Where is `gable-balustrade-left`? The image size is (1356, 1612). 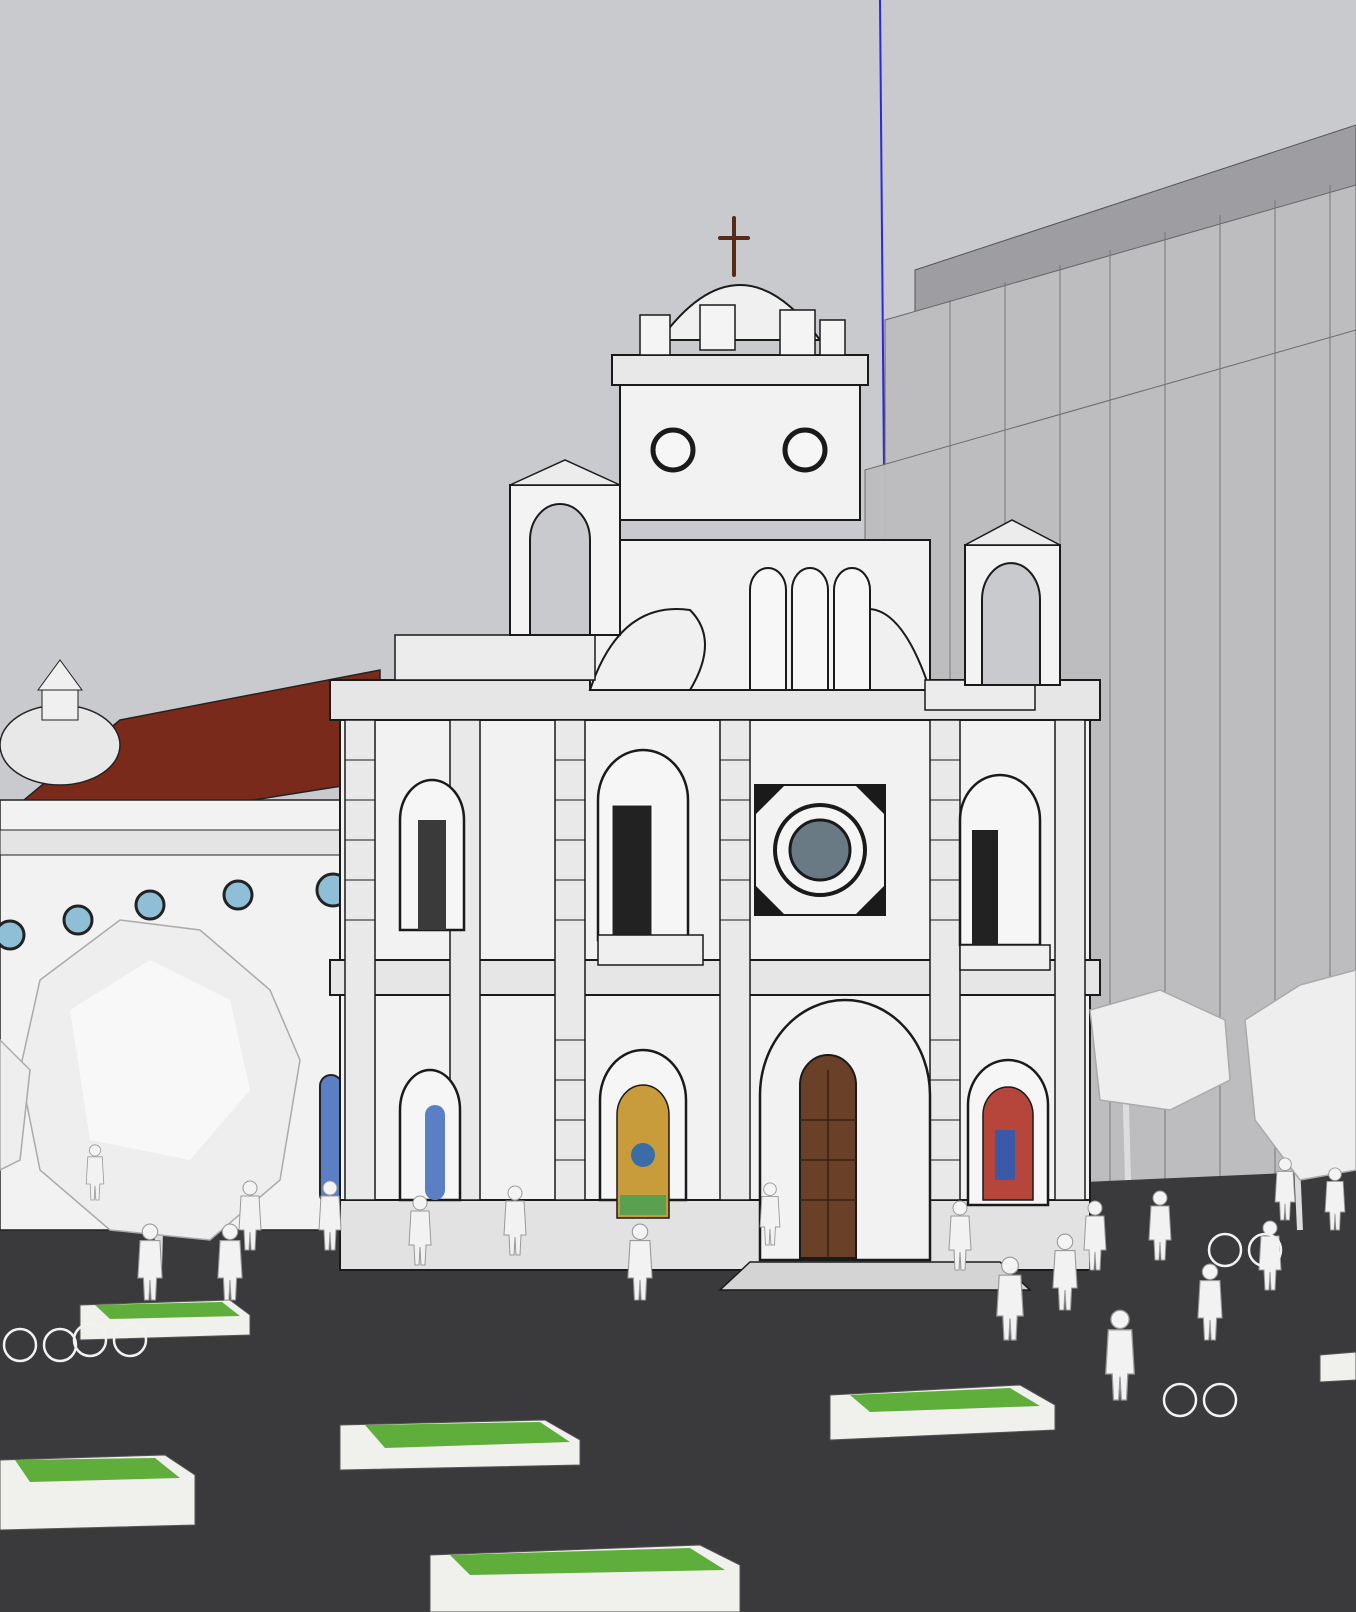
gable-balustrade-left is located at coordinates (495, 657).